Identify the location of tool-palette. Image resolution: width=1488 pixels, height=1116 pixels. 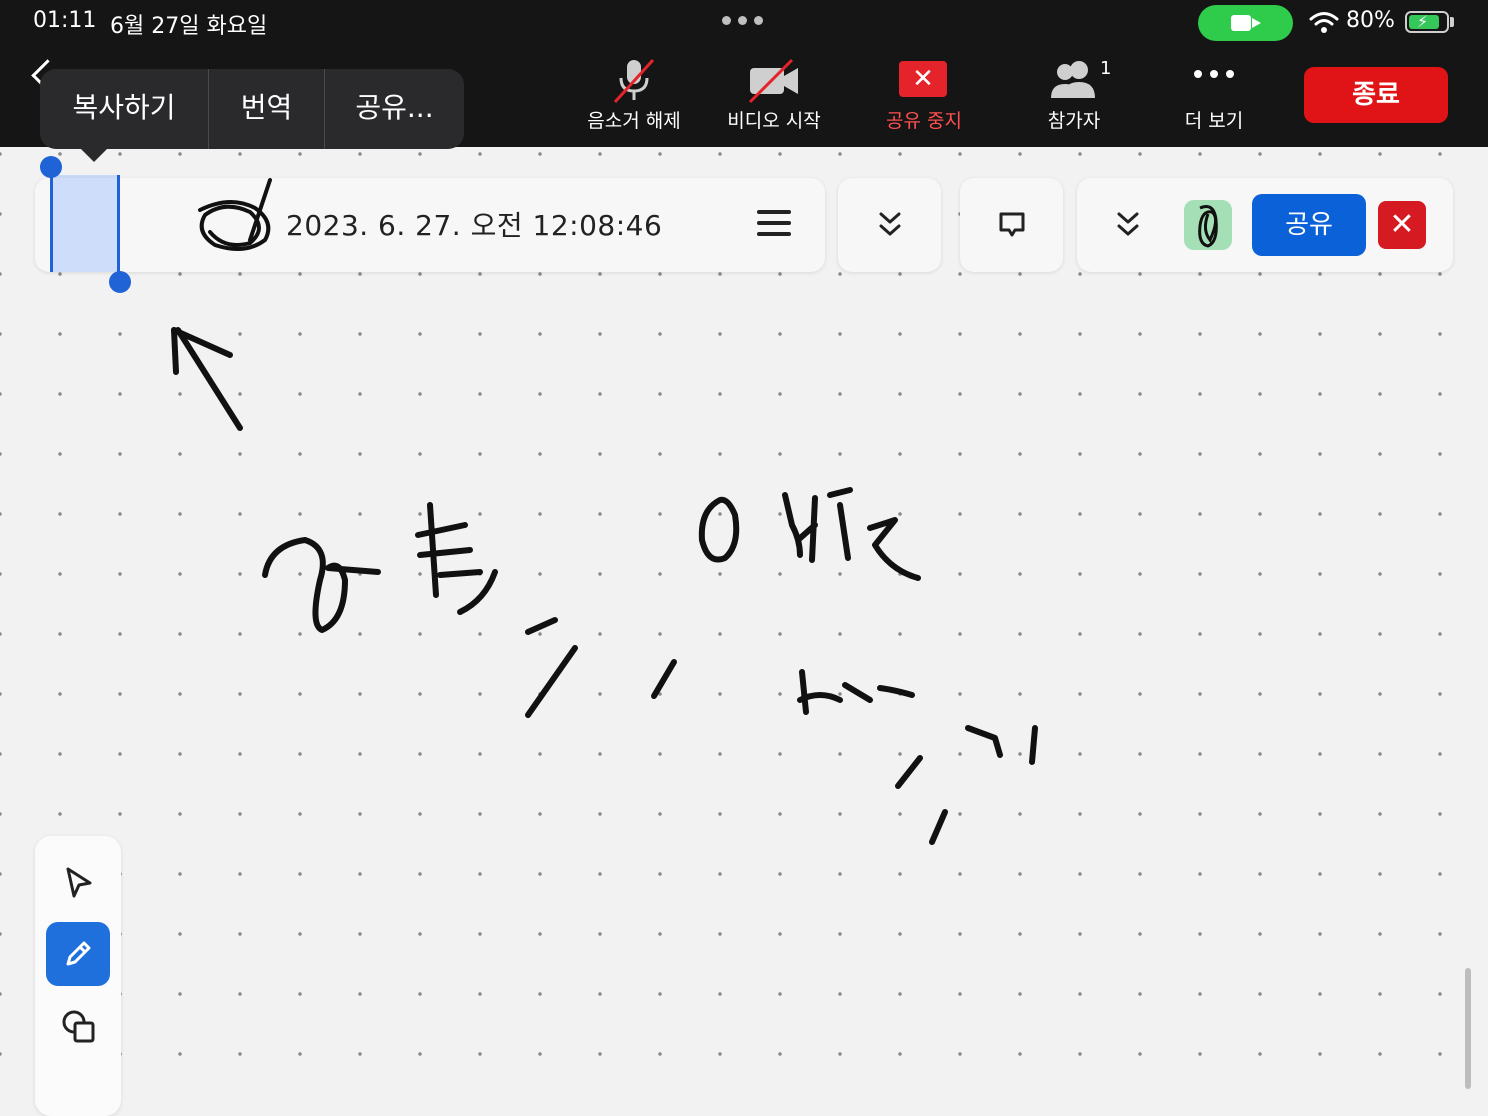
(78, 976).